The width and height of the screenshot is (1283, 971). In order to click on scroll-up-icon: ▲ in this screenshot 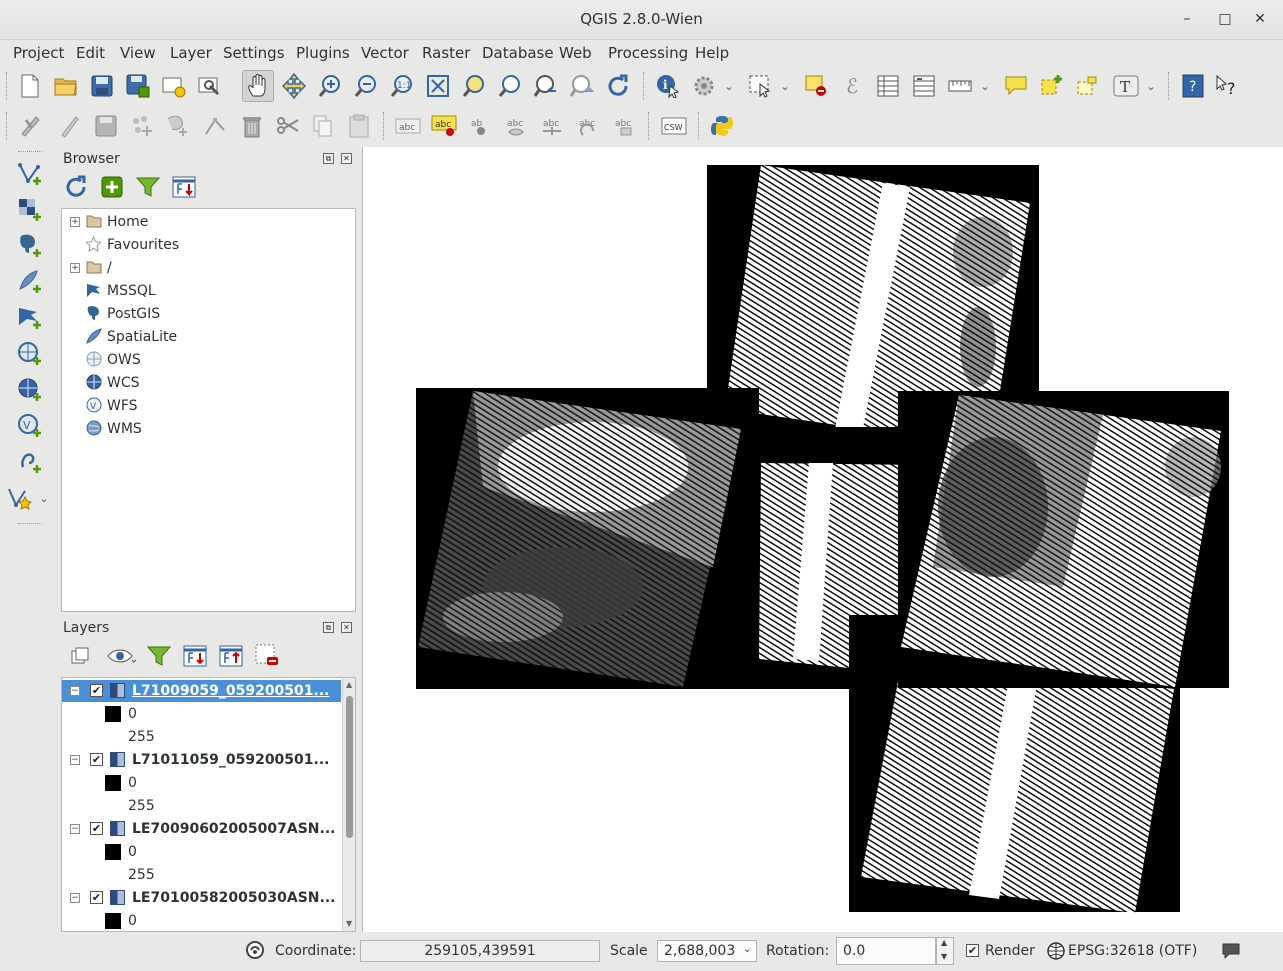, I will do `click(349, 684)`.